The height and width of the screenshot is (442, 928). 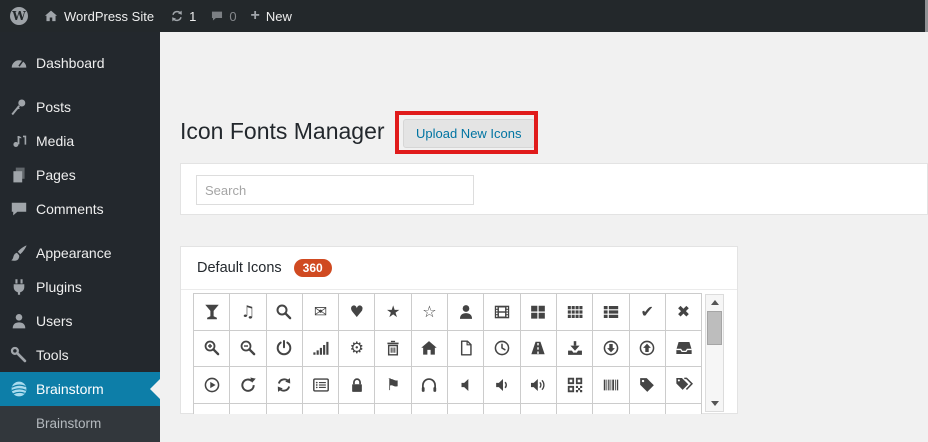 What do you see at coordinates (51, 16) in the screenshot?
I see `home-icon` at bounding box center [51, 16].